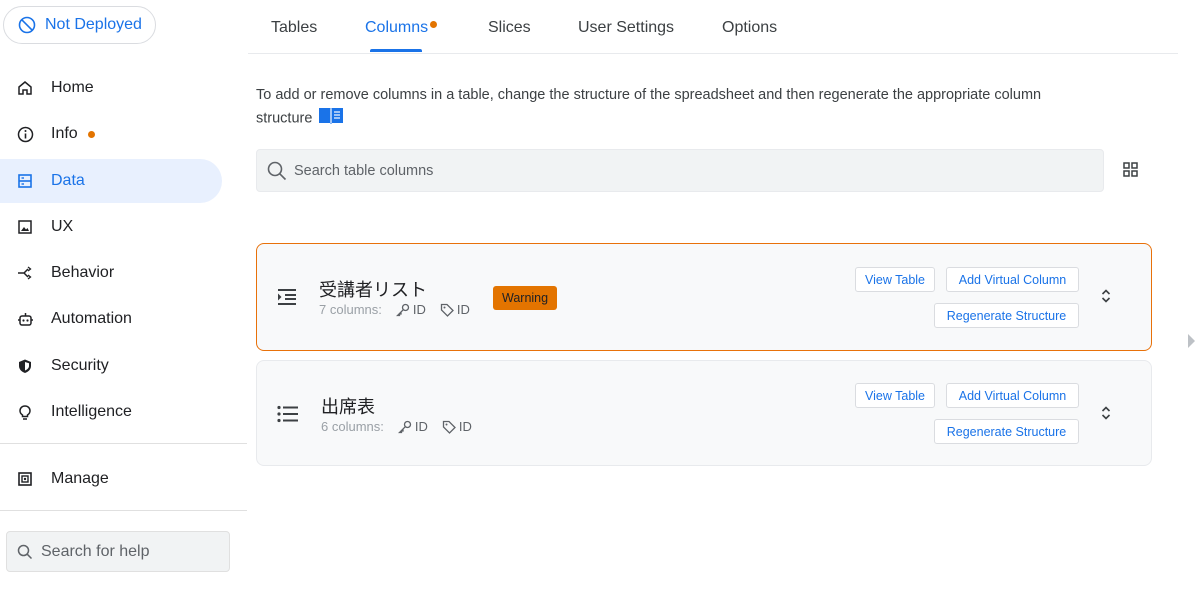  I want to click on data-icon, so click(25, 181).